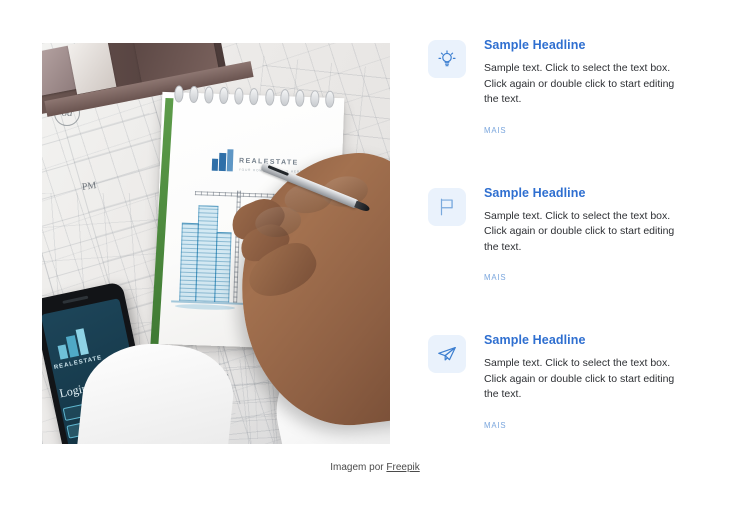  I want to click on flag-icon, so click(447, 206).